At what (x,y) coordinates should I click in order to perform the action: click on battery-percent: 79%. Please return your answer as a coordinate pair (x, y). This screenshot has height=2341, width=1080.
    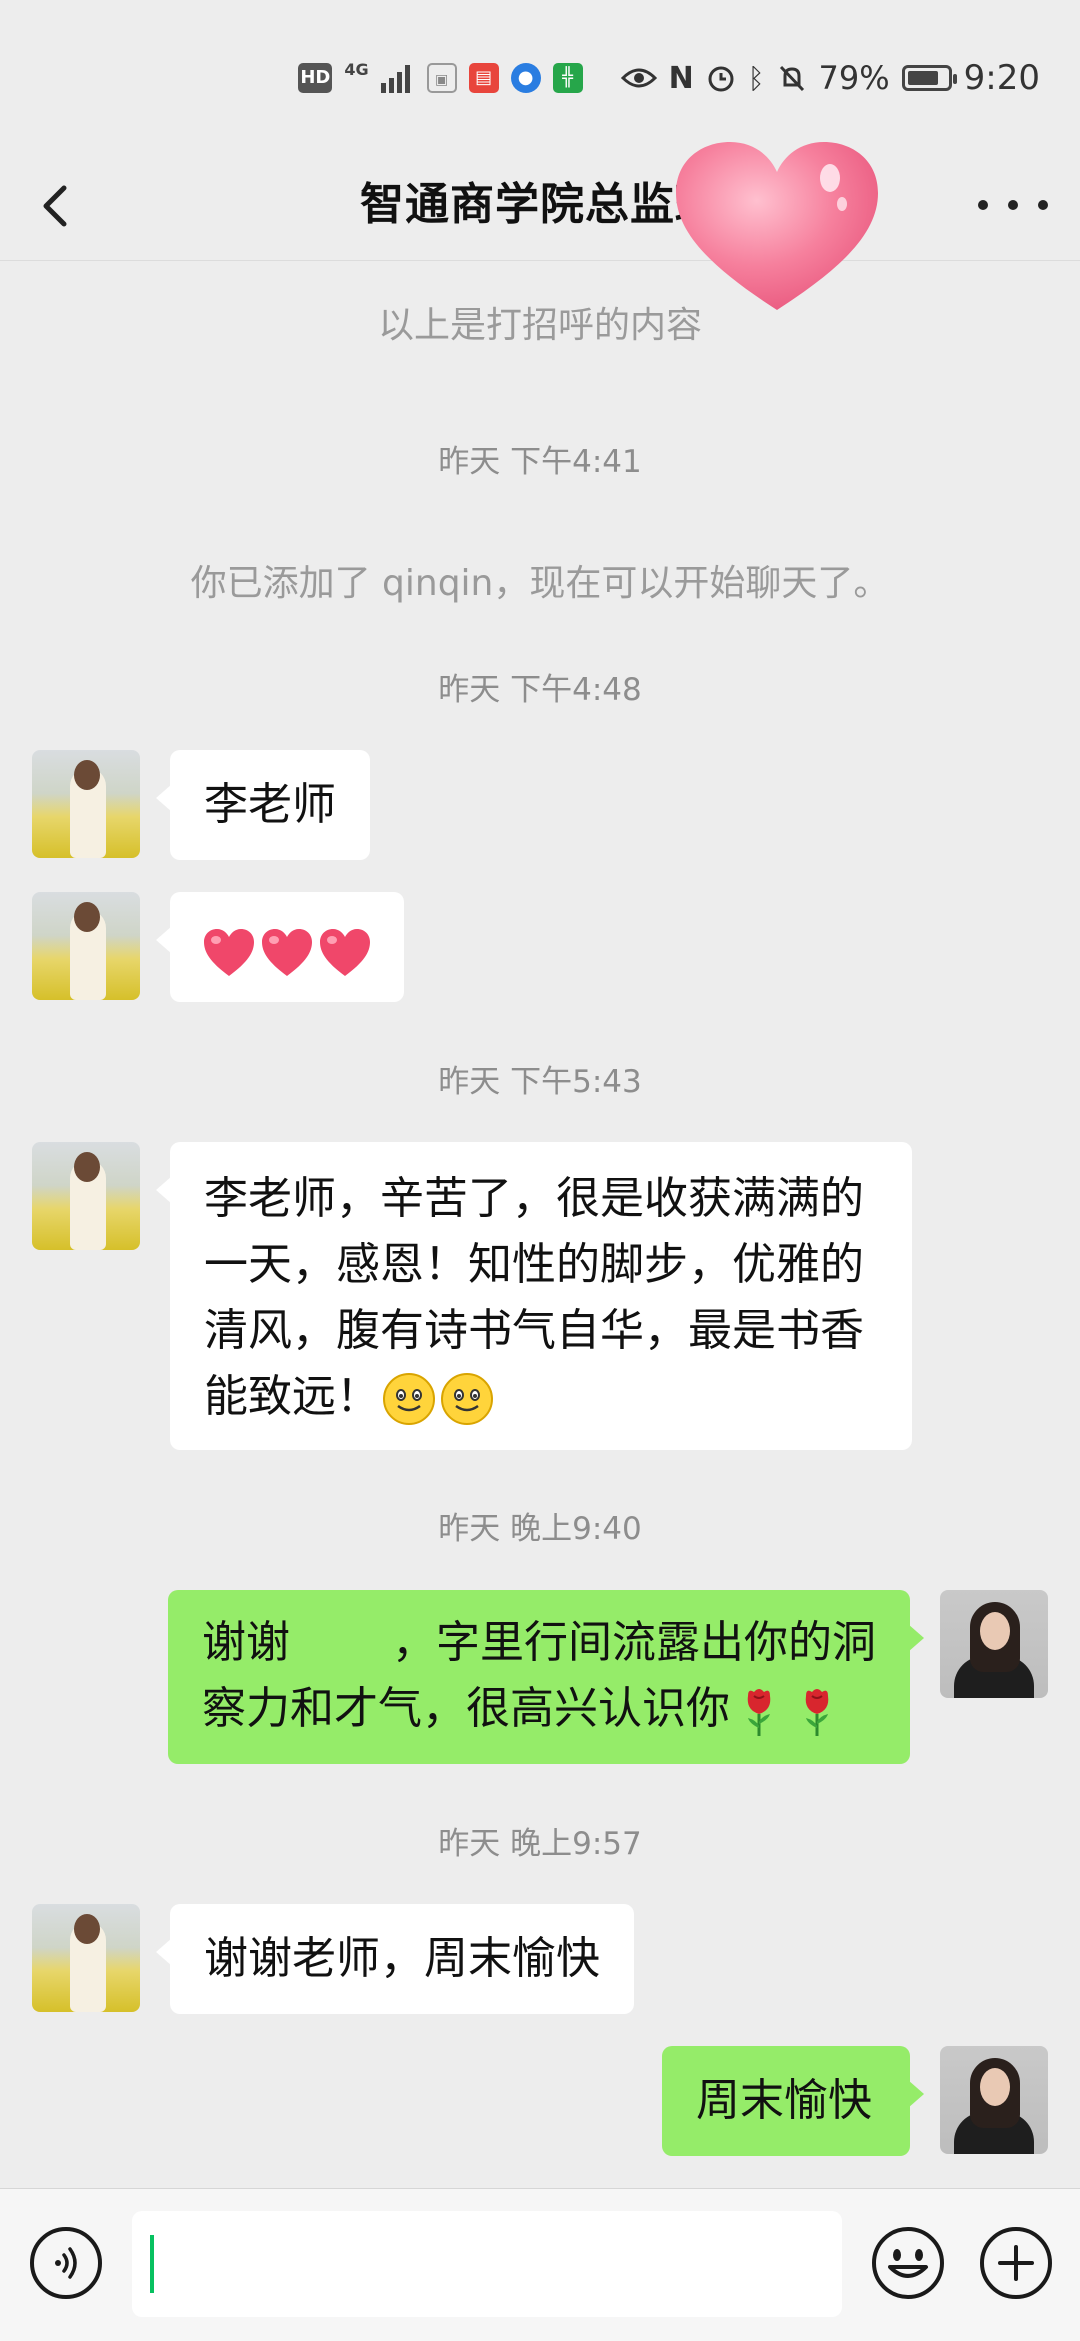
    Looking at the image, I should click on (854, 78).